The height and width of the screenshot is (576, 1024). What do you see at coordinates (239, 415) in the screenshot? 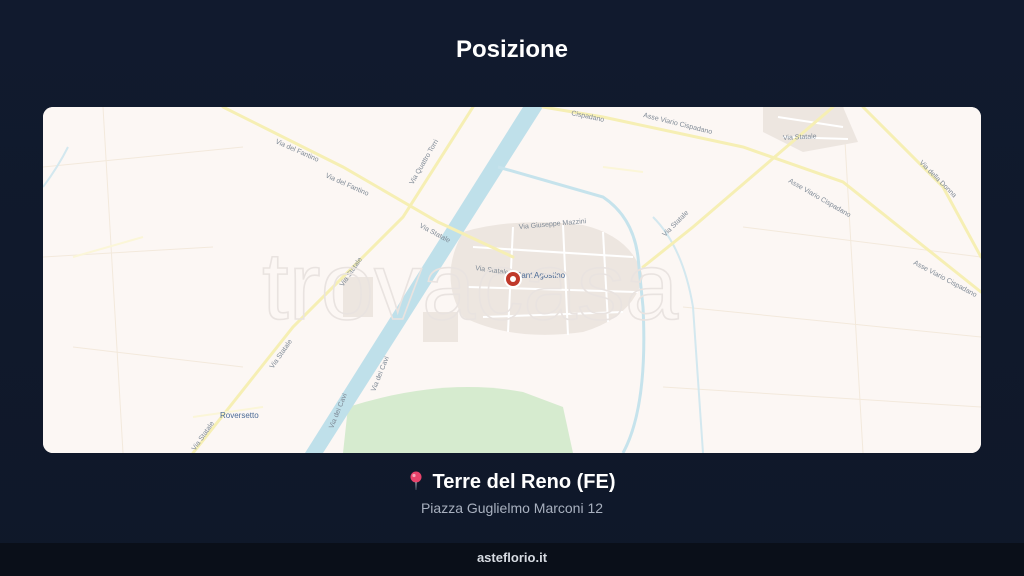
I see `place-label-roversetto: Roversetto` at bounding box center [239, 415].